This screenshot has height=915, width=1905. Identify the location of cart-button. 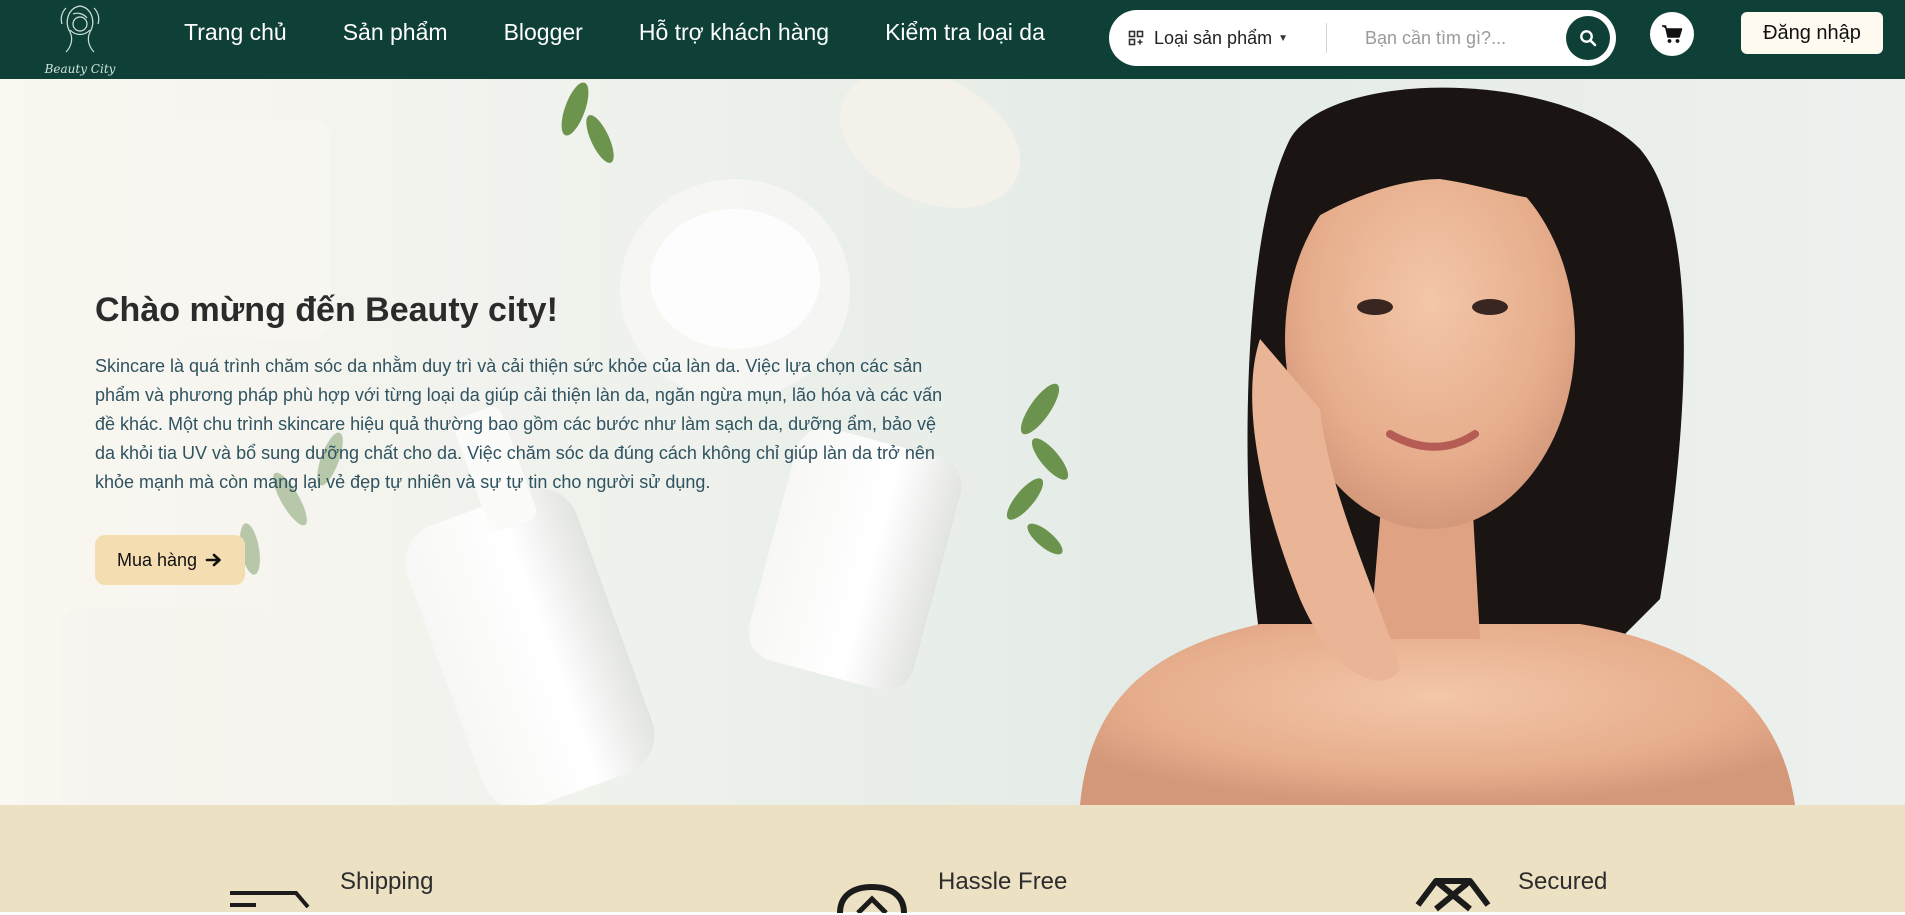
(1672, 34).